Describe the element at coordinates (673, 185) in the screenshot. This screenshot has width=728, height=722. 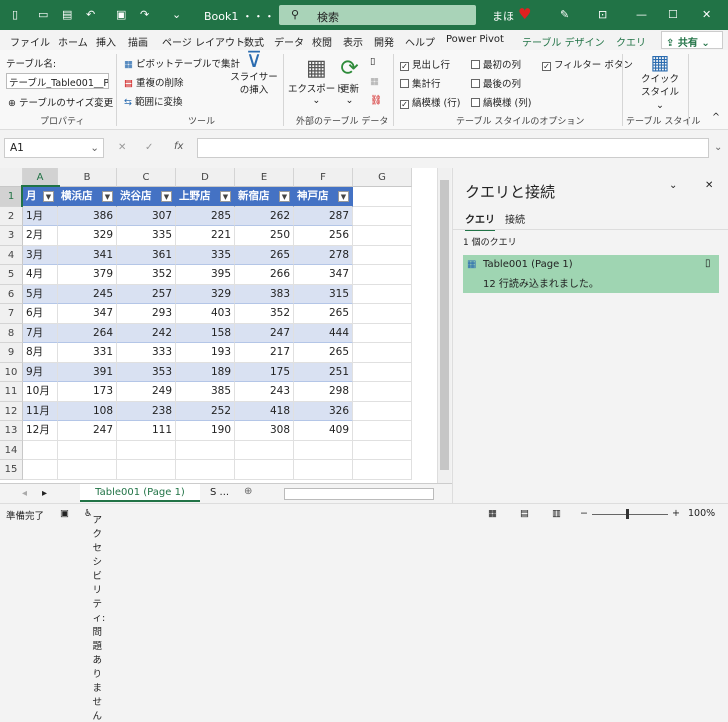
I see `pane-options-icon: ⌄` at that location.